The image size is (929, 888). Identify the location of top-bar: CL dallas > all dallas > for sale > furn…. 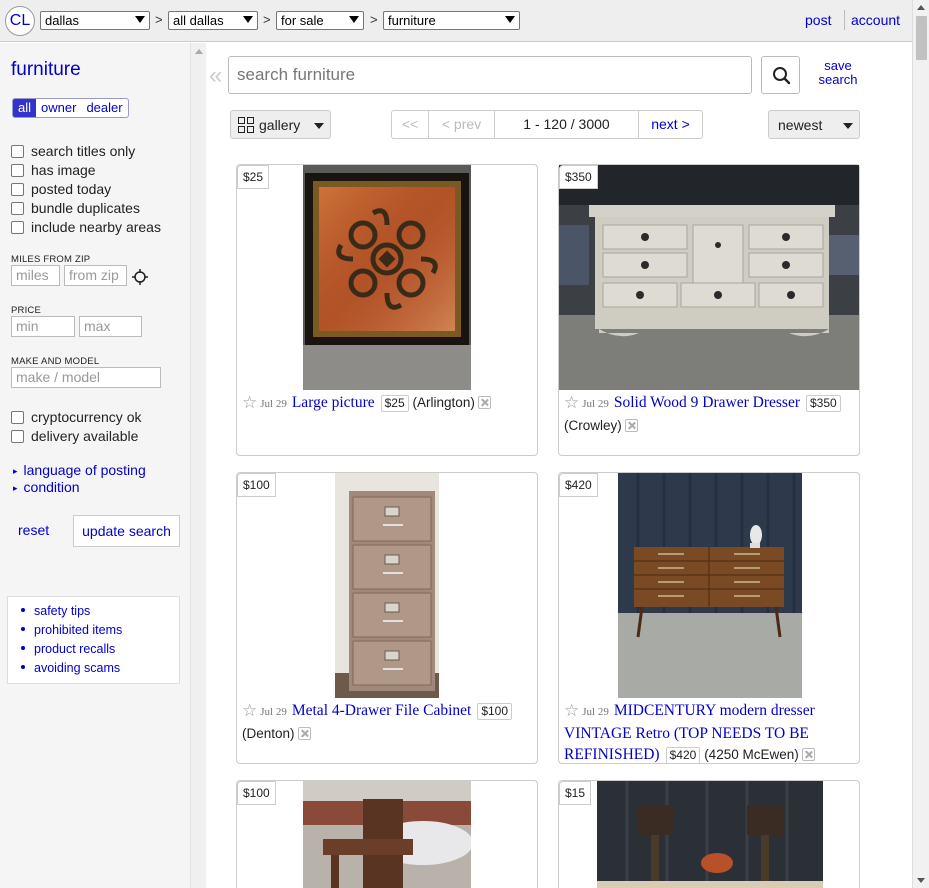
(456, 21).